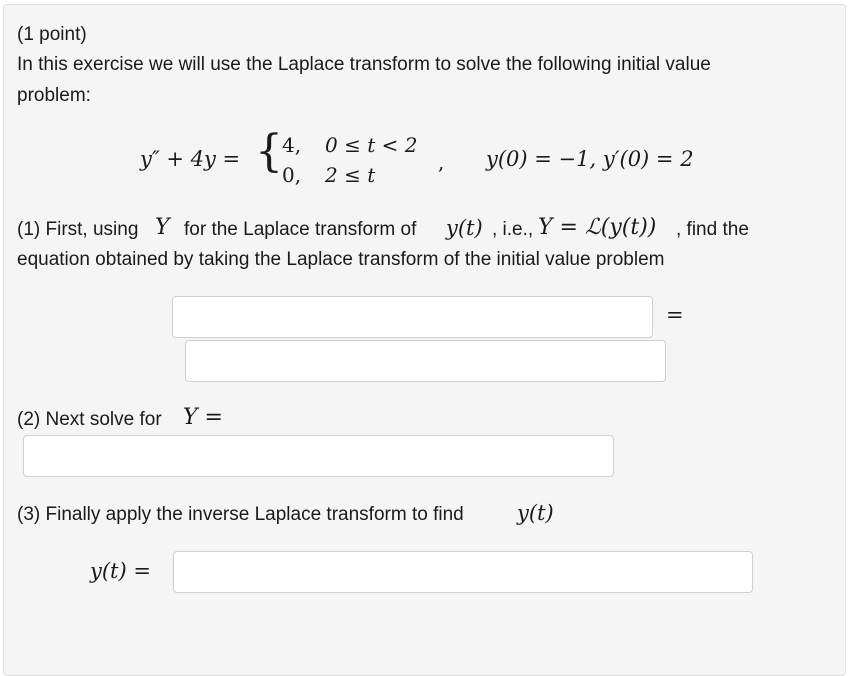 The image size is (853, 676). What do you see at coordinates (463, 572) in the screenshot?
I see `y-of-t-input` at bounding box center [463, 572].